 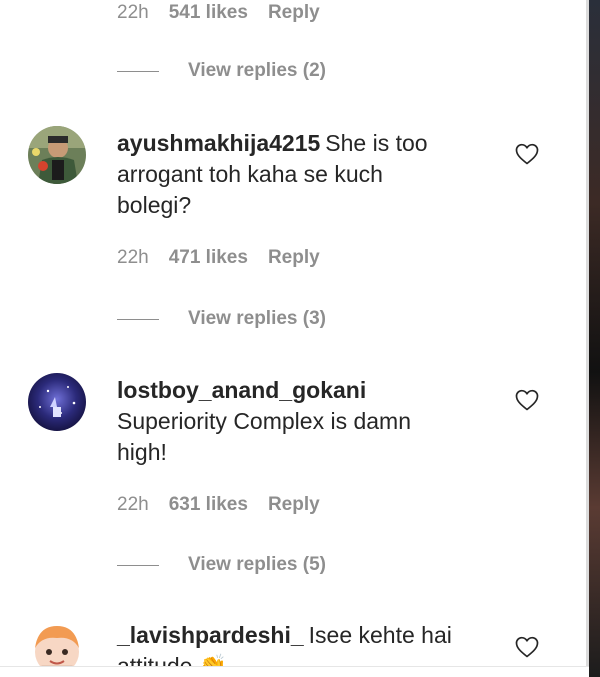 What do you see at coordinates (257, 318) in the screenshot?
I see `view-replies-label: View replies (3)` at bounding box center [257, 318].